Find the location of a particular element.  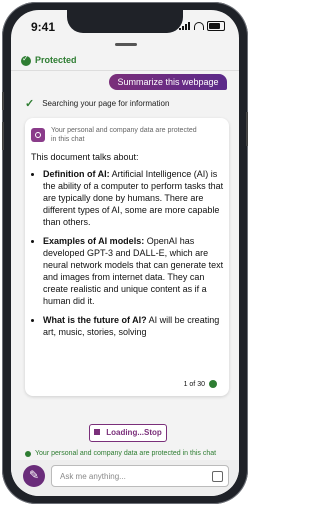

assistant-avatar-icon is located at coordinates (38, 135).